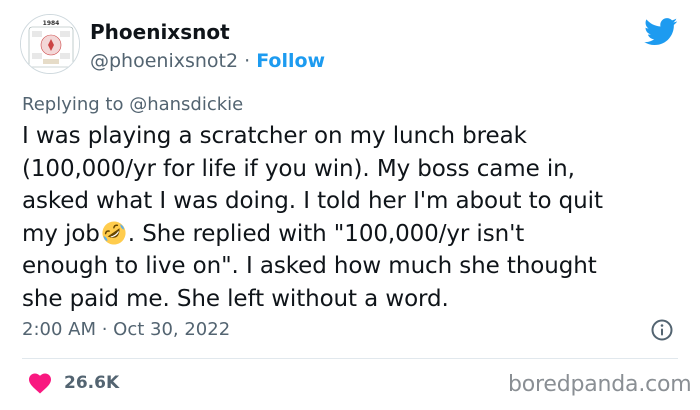  Describe the element at coordinates (186, 104) in the screenshot. I see `reply-handle-link: @hansdickie` at that location.